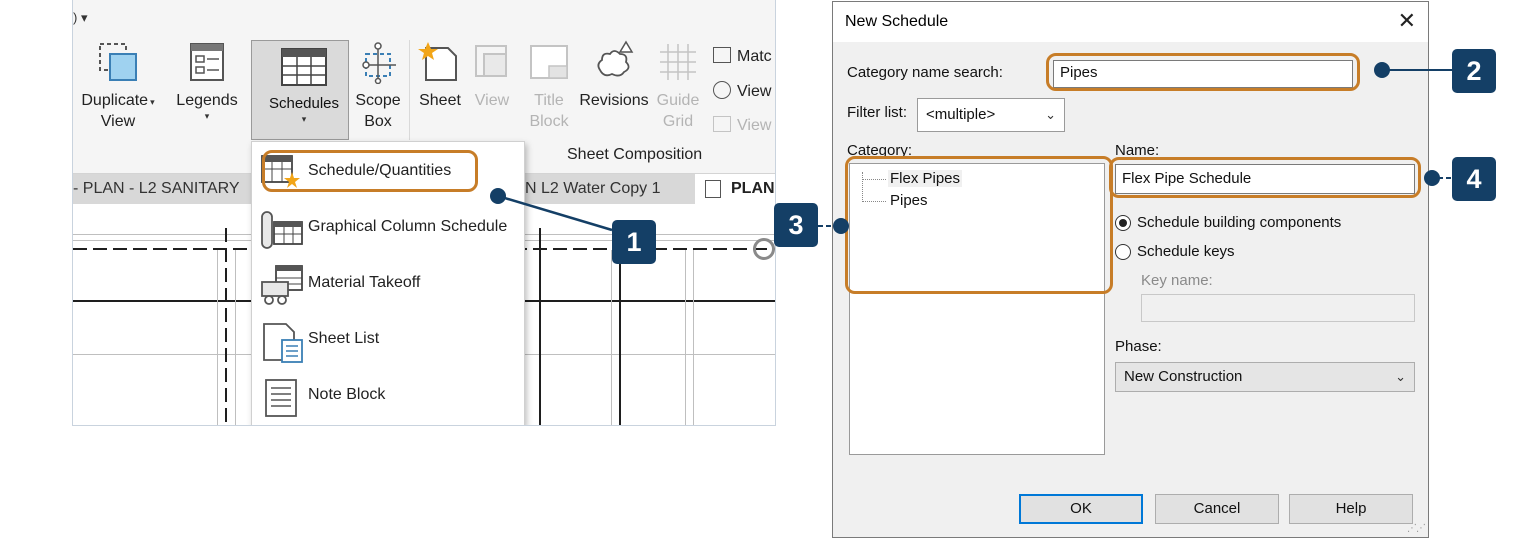 Image resolution: width=1520 pixels, height=539 pixels. I want to click on menu-label-material-takeoff: Material Takeoff, so click(364, 282).